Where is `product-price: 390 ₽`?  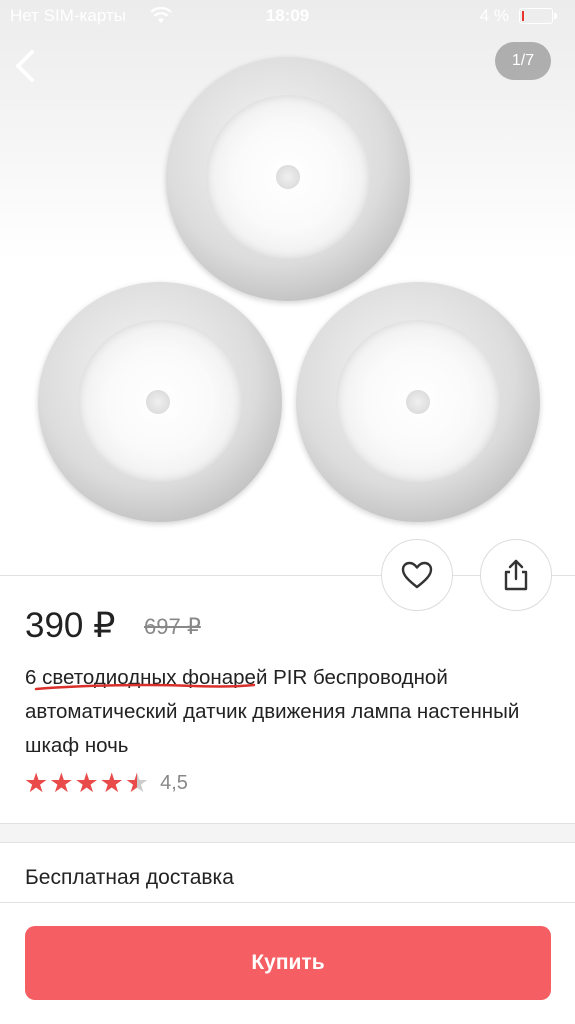
product-price: 390 ₽ is located at coordinates (70, 625).